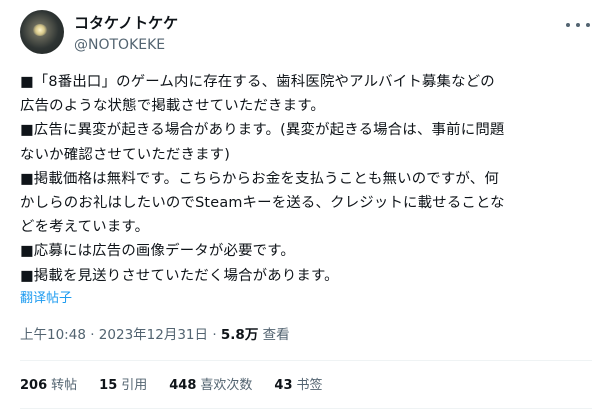 The image size is (610, 414). What do you see at coordinates (126, 34) in the screenshot?
I see `author-block: コタケノトケケ @NOTOKEKE` at bounding box center [126, 34].